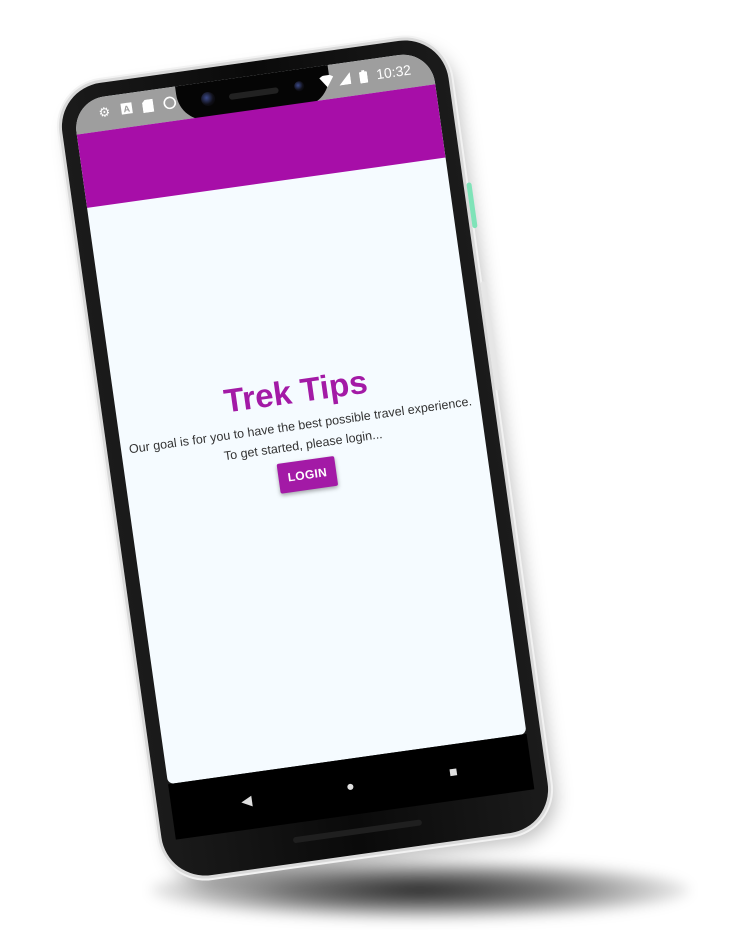 The image size is (738, 930). Describe the element at coordinates (345, 78) in the screenshot. I see `signal-icon` at that location.